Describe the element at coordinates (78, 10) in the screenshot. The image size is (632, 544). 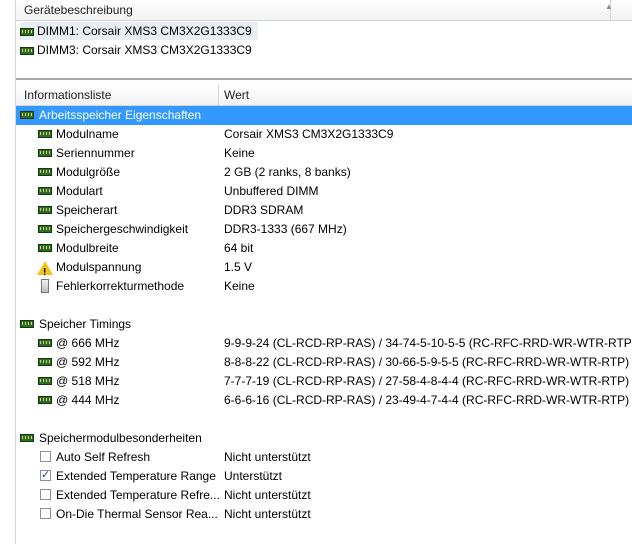
I see `device-header-label: Gerätebeschreibung` at that location.